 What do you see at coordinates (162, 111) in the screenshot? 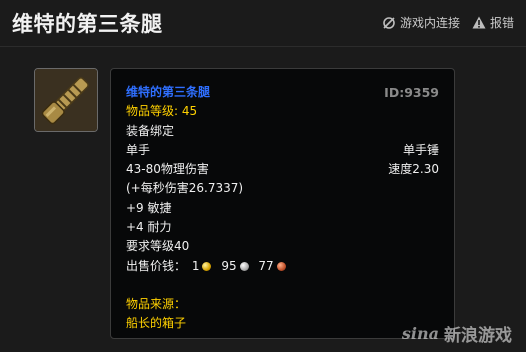
I see `item-level: 物品等级: 45` at bounding box center [162, 111].